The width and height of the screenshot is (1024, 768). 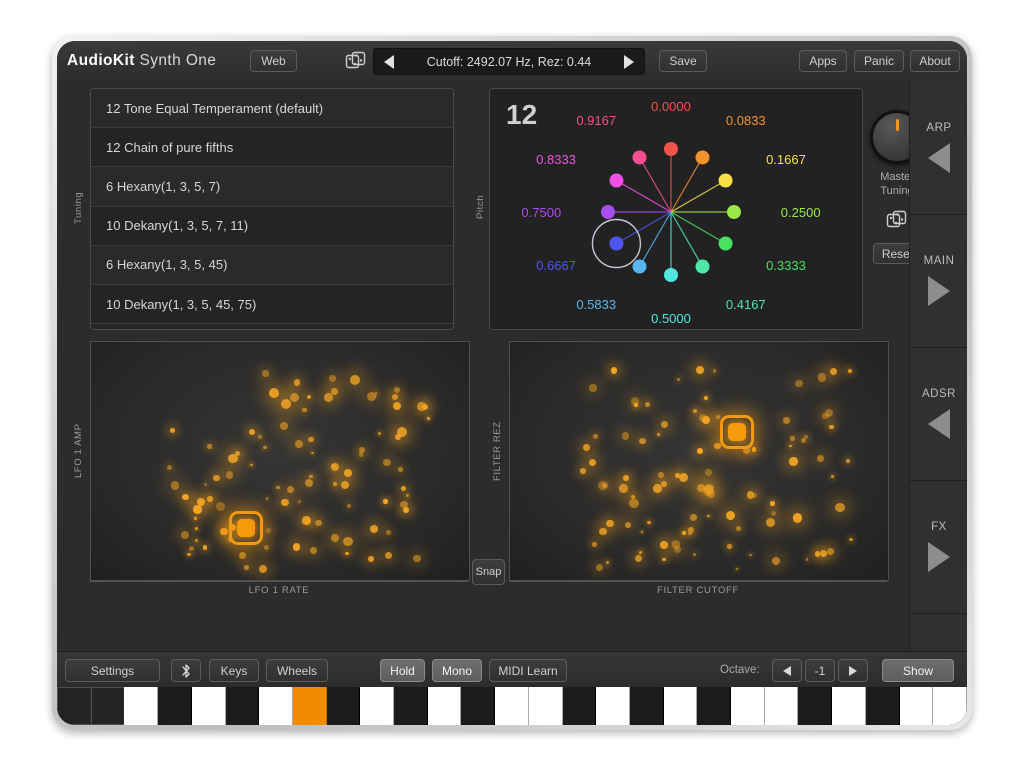 I want to click on preset-next-button, so click(x=629, y=61).